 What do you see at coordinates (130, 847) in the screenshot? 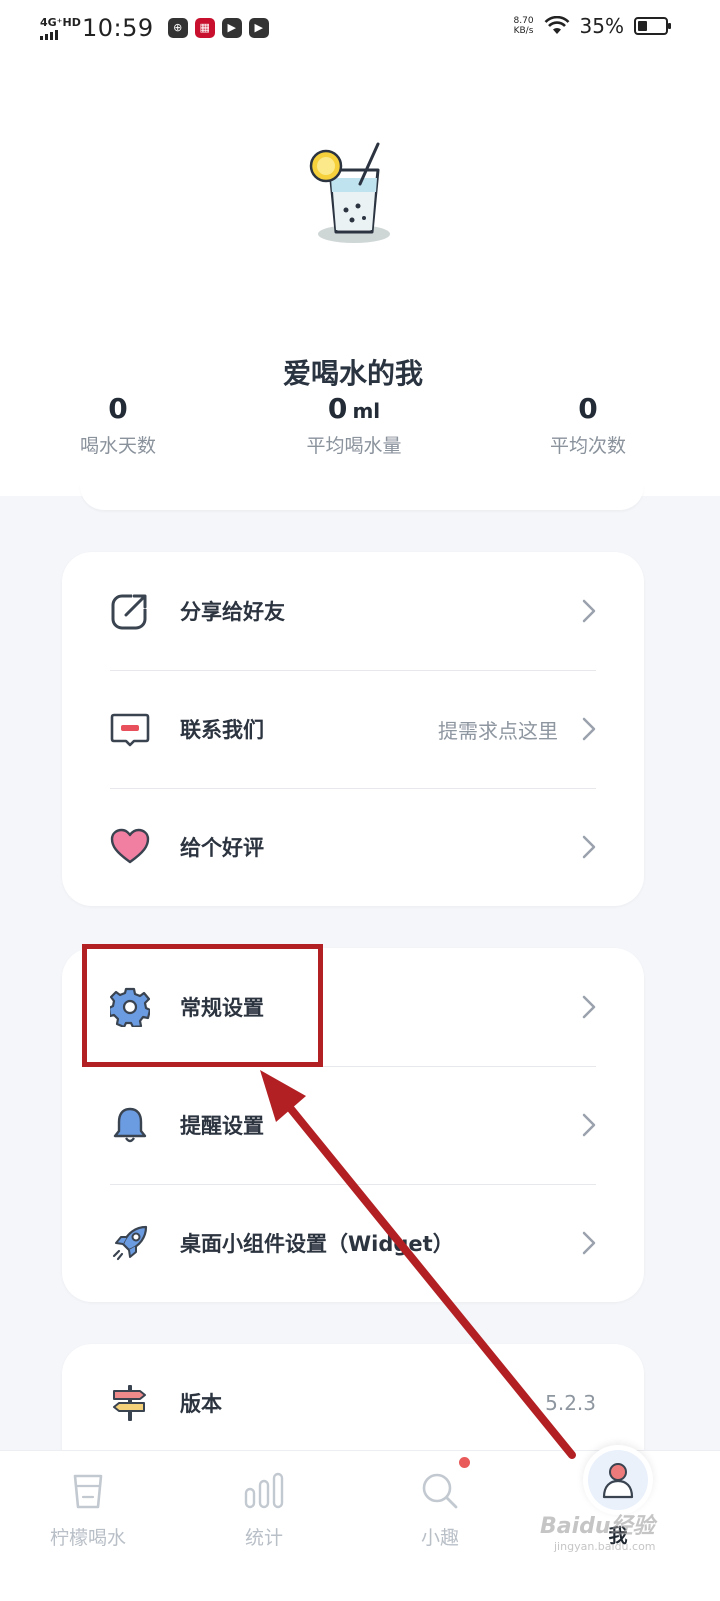
I see `heart-icon` at bounding box center [130, 847].